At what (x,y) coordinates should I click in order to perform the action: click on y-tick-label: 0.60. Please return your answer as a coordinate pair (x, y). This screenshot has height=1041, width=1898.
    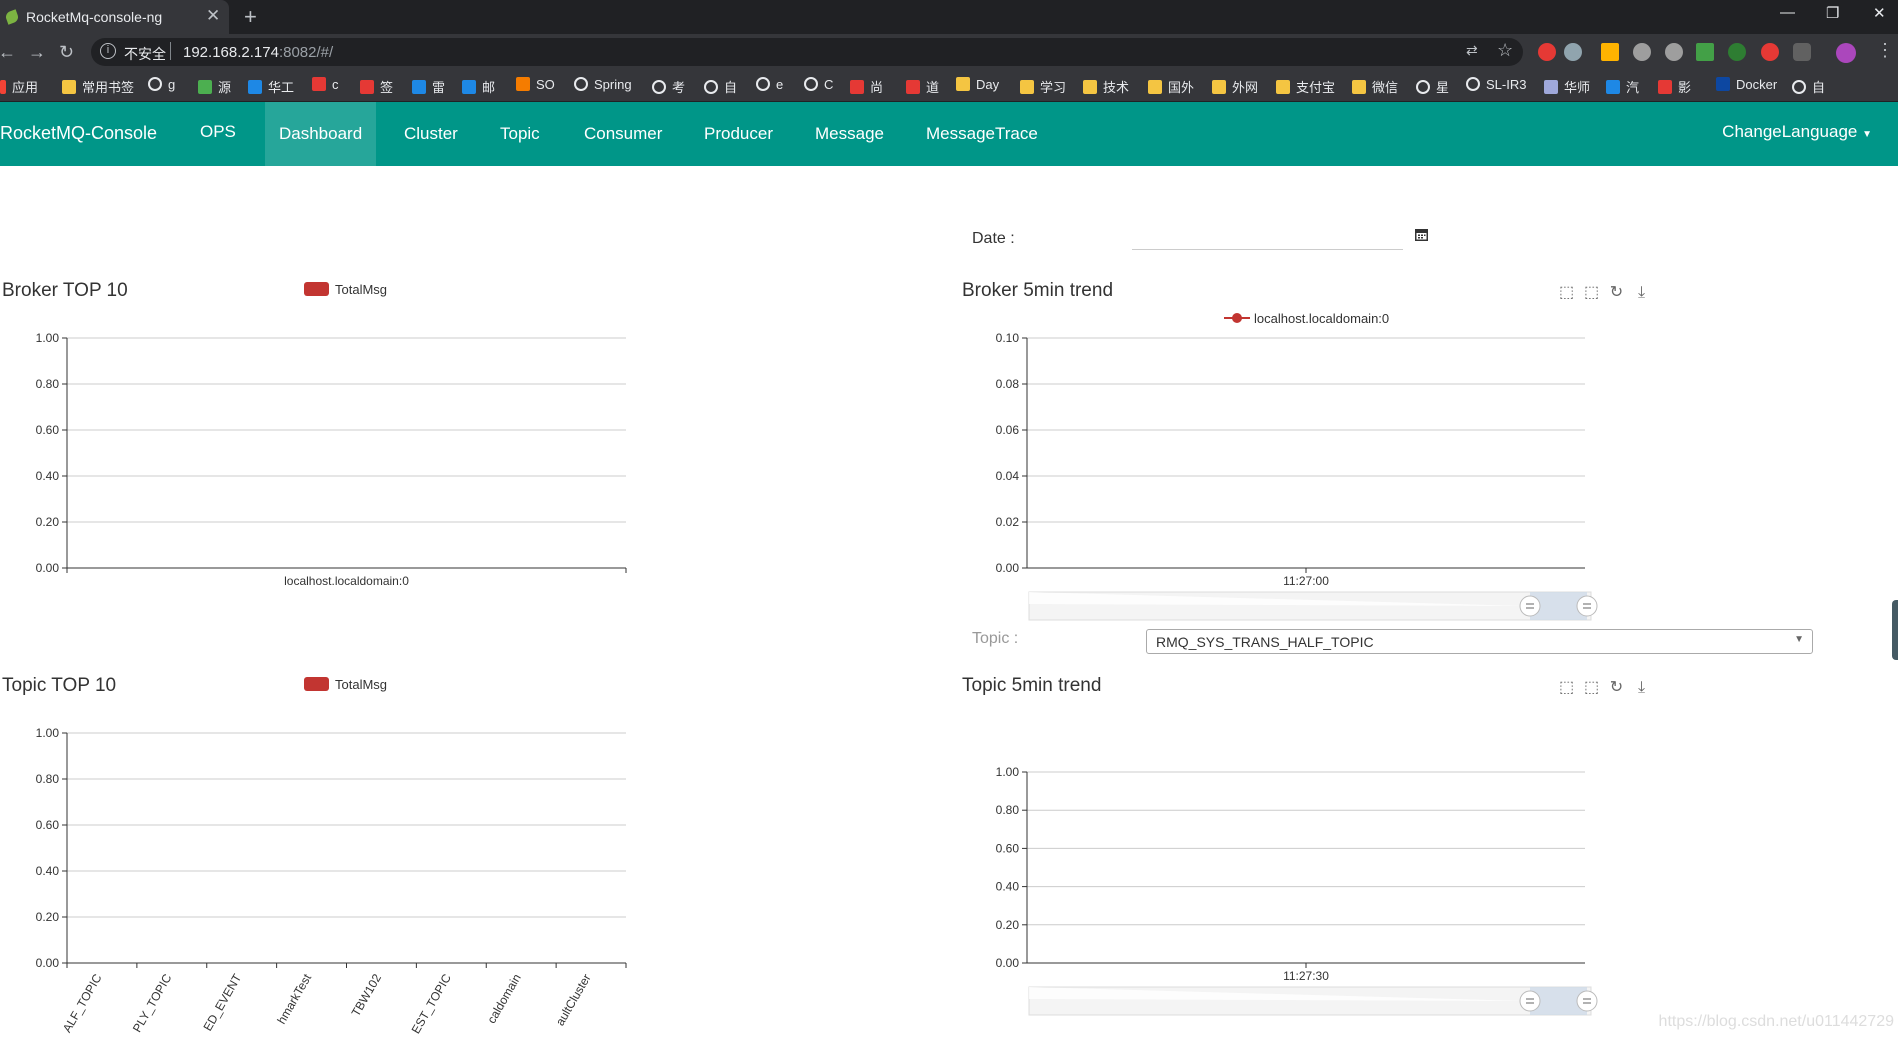
    Looking at the image, I should click on (1008, 848).